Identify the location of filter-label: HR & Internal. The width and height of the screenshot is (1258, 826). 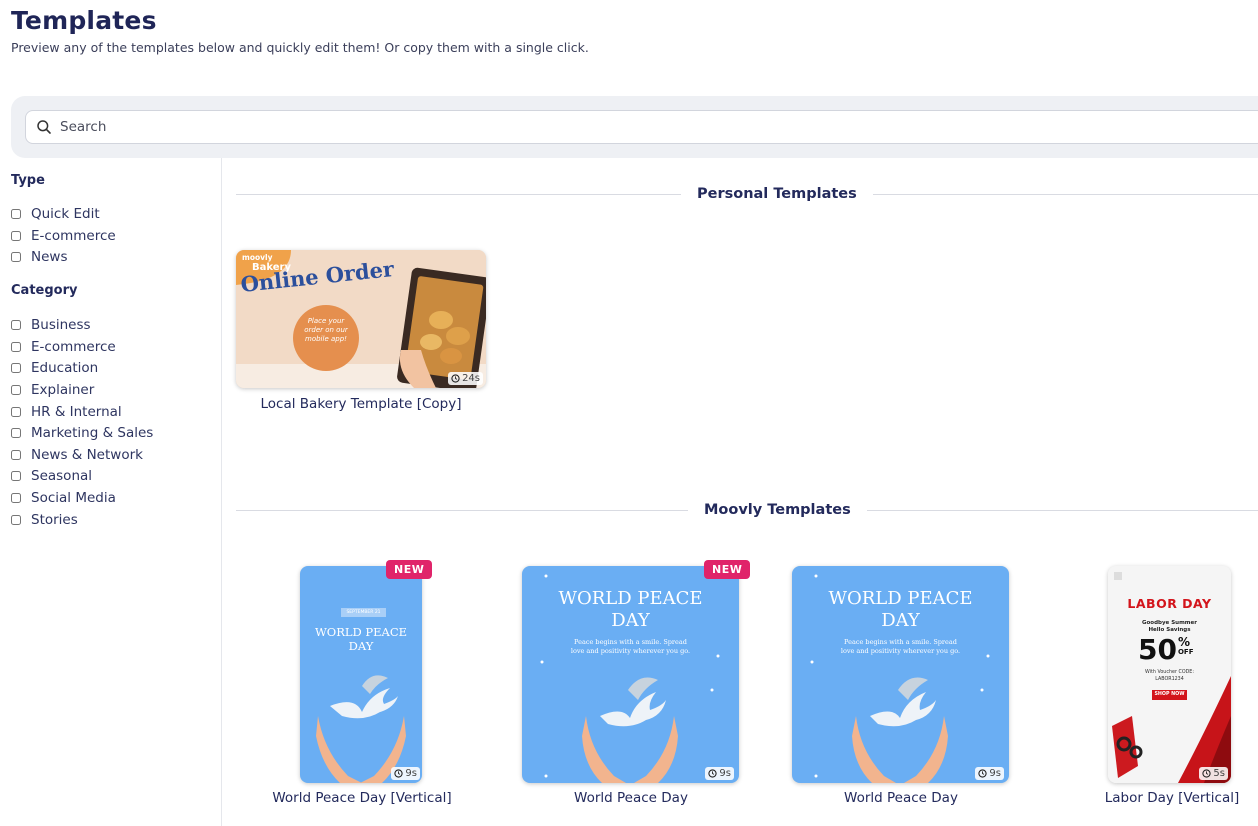
(76, 412).